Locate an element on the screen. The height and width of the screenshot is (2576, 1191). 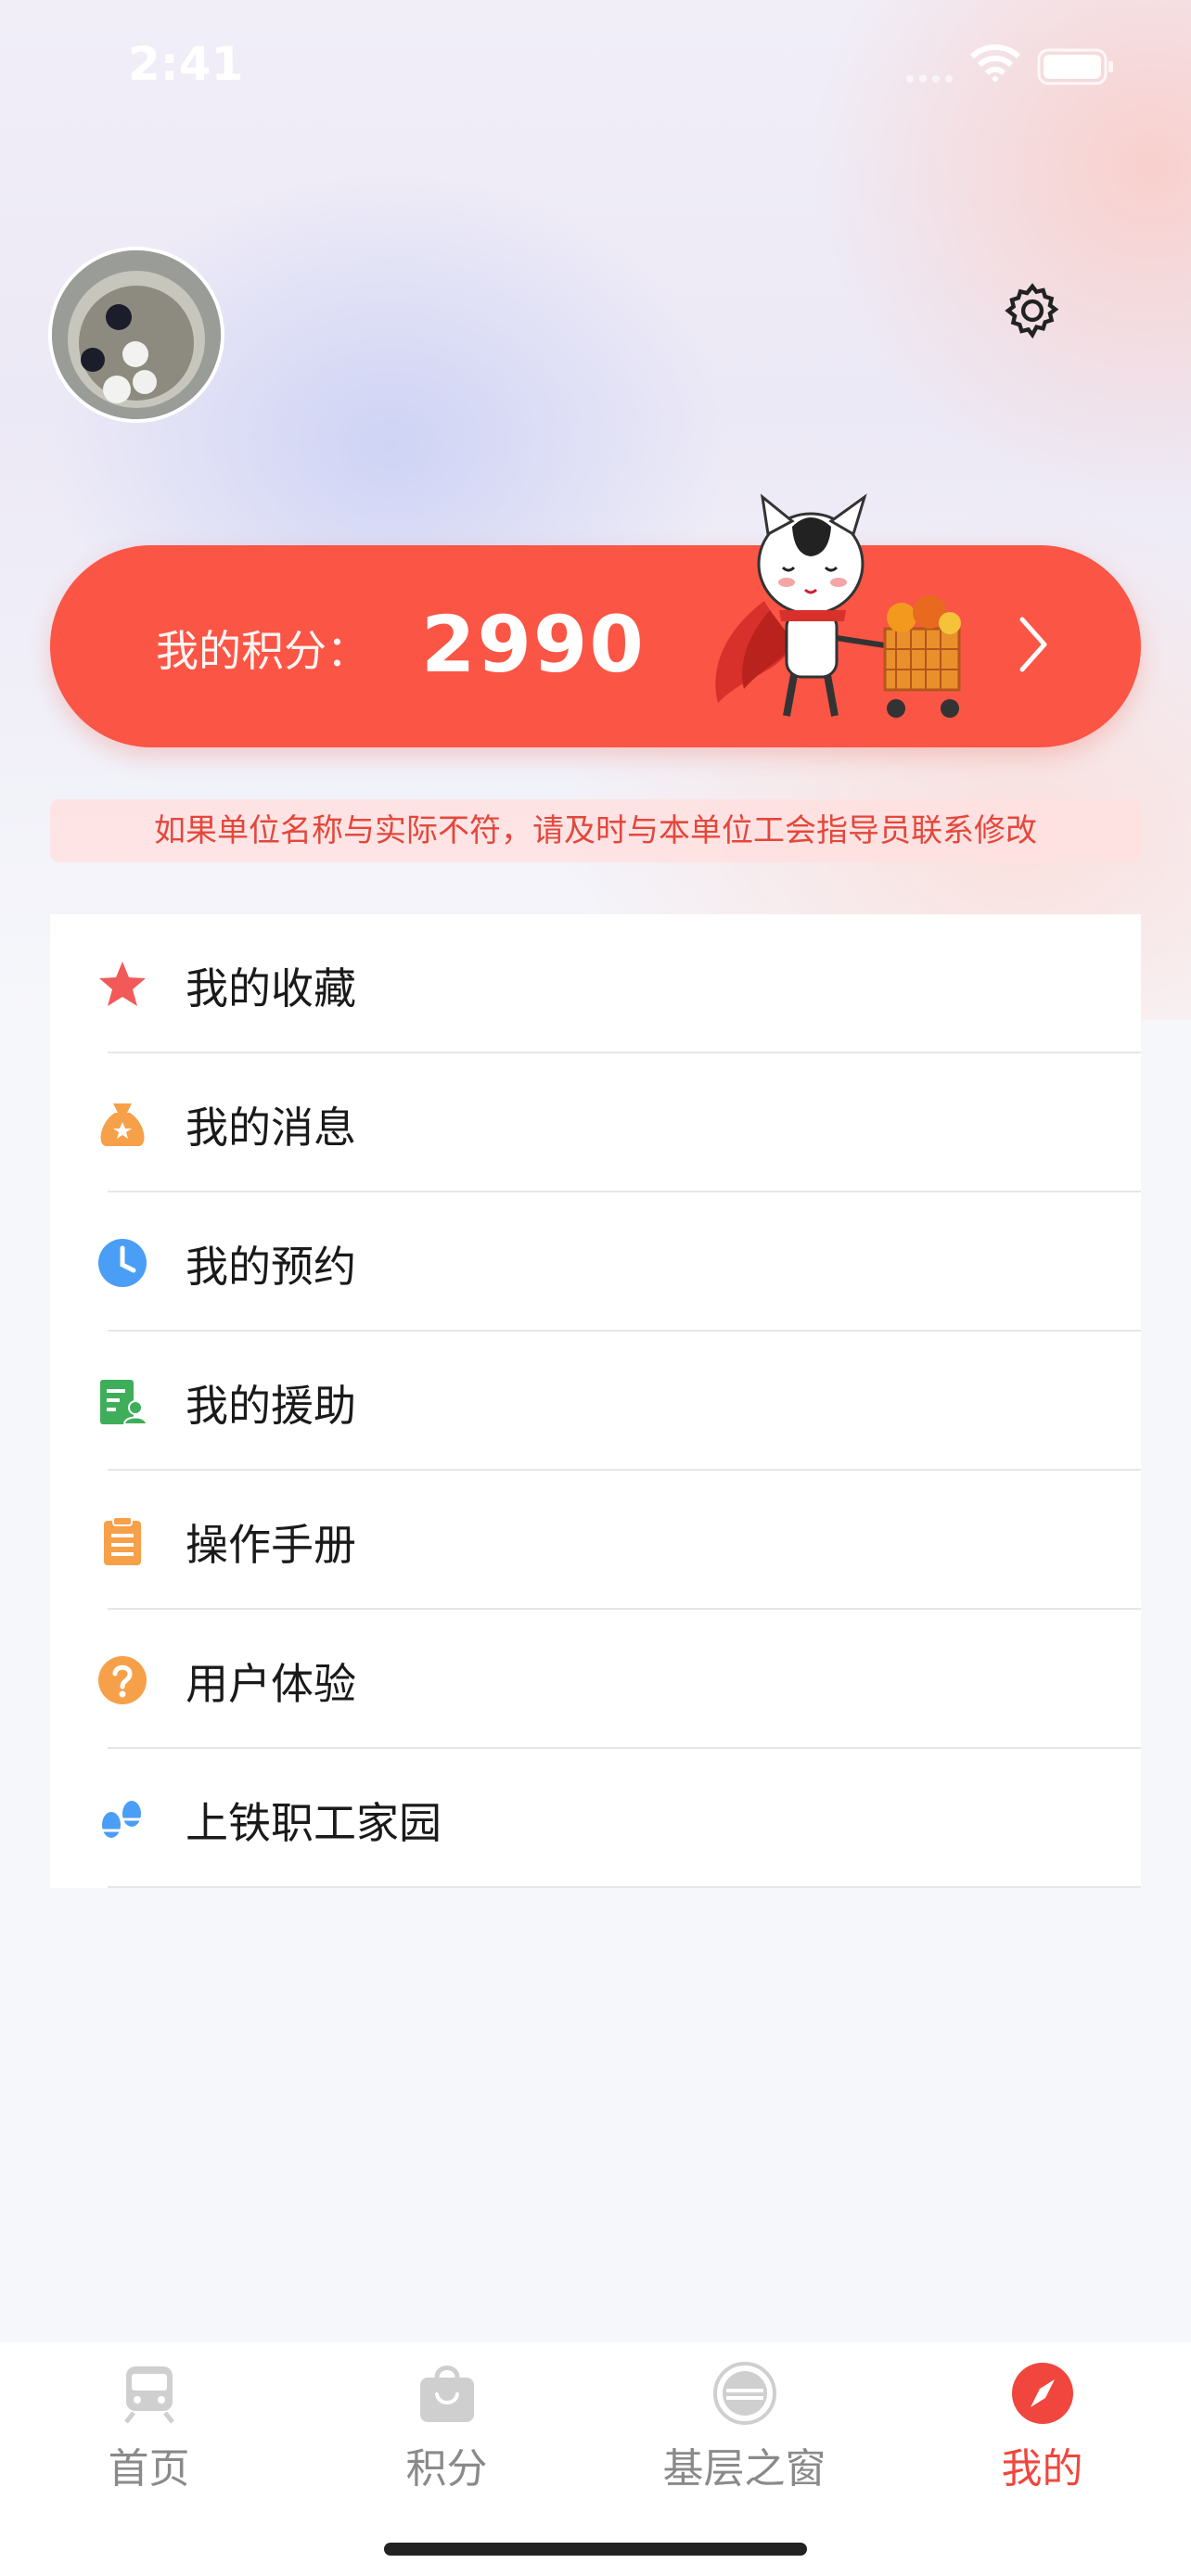
notice-banner: 如果单位名称与实际不符，请及时与本单位工会指导员联系修改 is located at coordinates (595, 830).